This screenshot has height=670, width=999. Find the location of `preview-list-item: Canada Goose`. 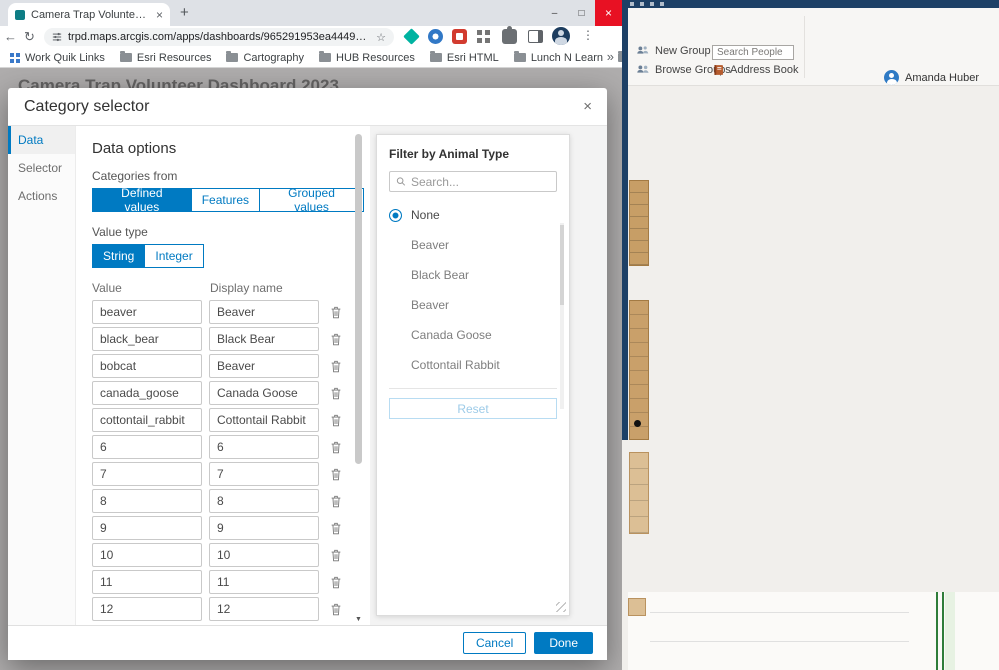

preview-list-item: Canada Goose is located at coordinates (484, 335).